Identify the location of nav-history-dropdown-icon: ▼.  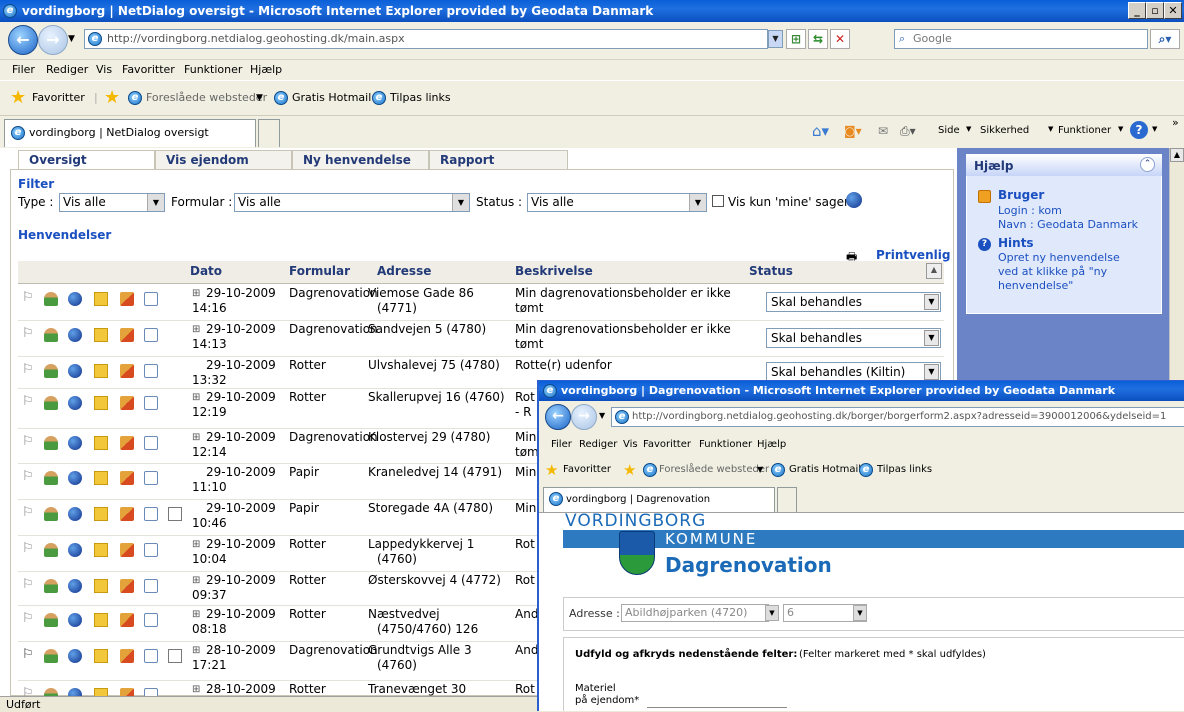
(71, 39).